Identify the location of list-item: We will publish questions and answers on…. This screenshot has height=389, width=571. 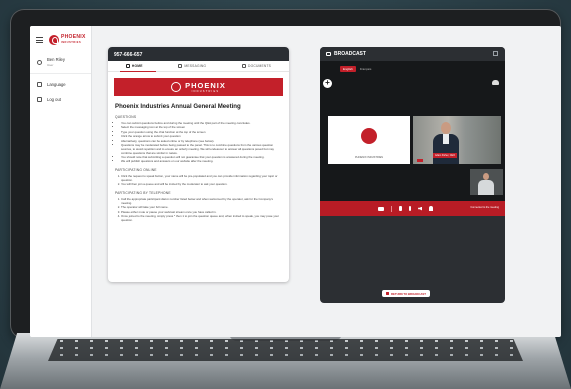
(201, 162).